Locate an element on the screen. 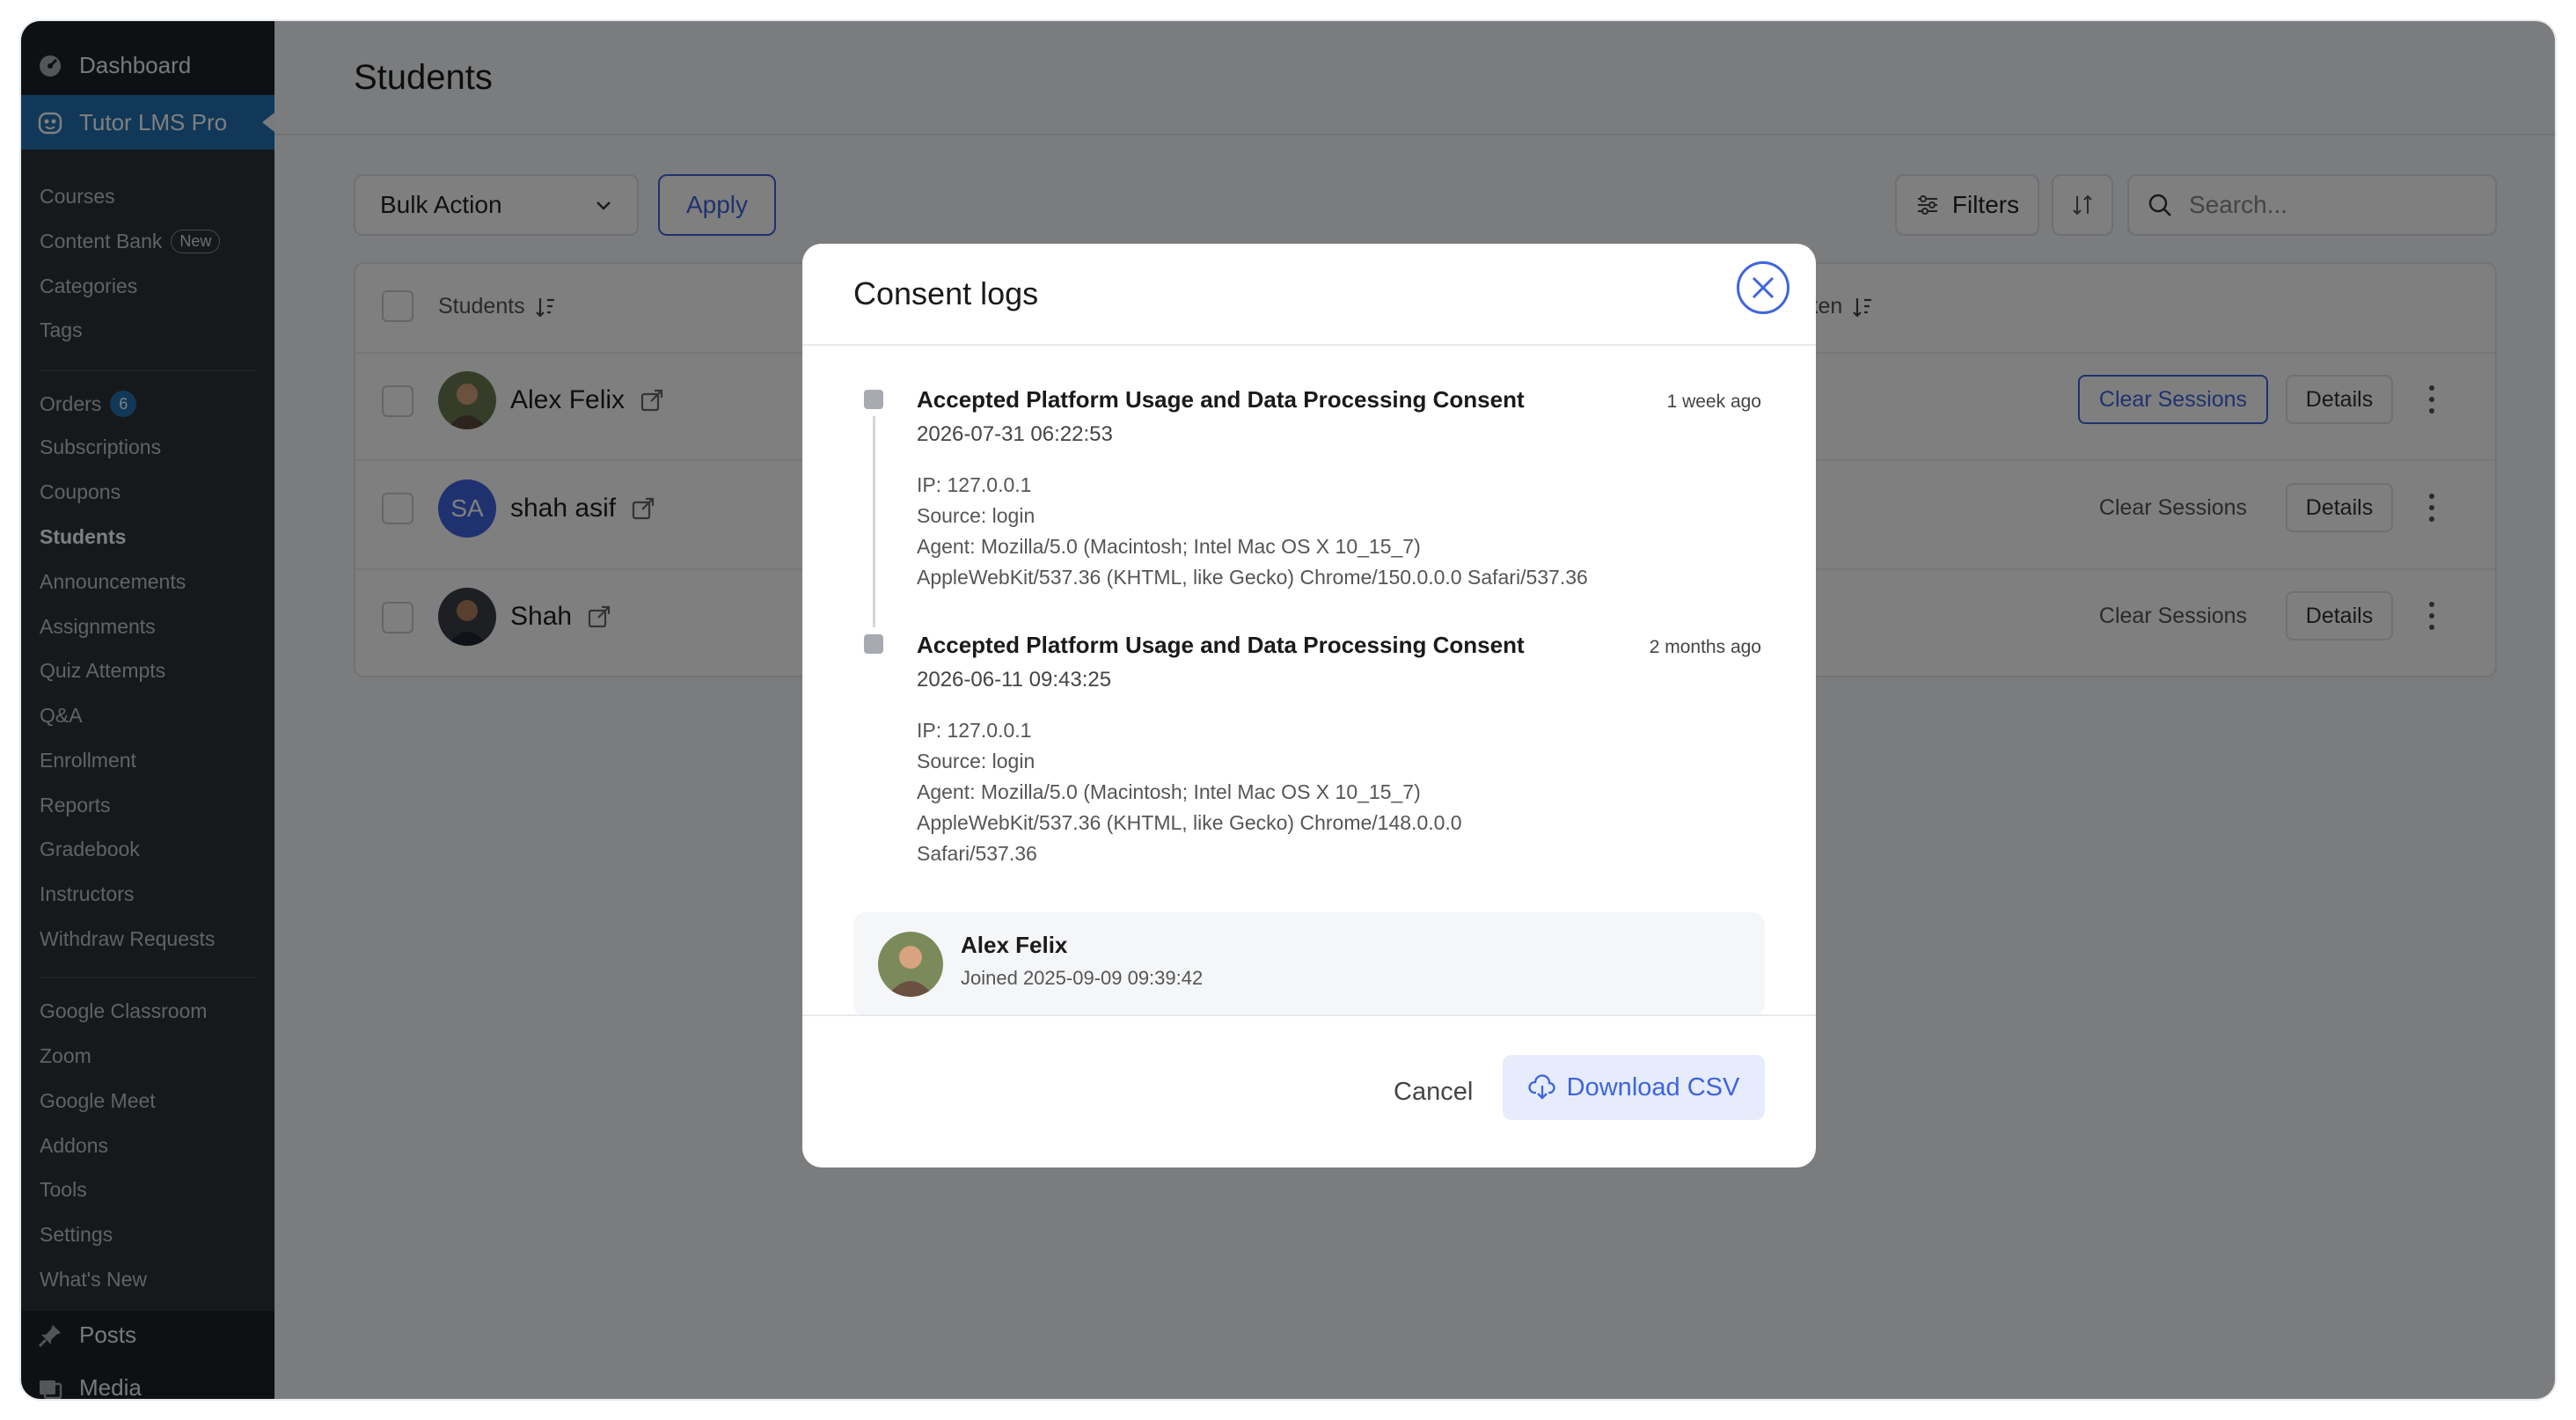 The image size is (2576, 1420). log-date: 2026-07-31 06:22:53 is located at coordinates (1015, 434).